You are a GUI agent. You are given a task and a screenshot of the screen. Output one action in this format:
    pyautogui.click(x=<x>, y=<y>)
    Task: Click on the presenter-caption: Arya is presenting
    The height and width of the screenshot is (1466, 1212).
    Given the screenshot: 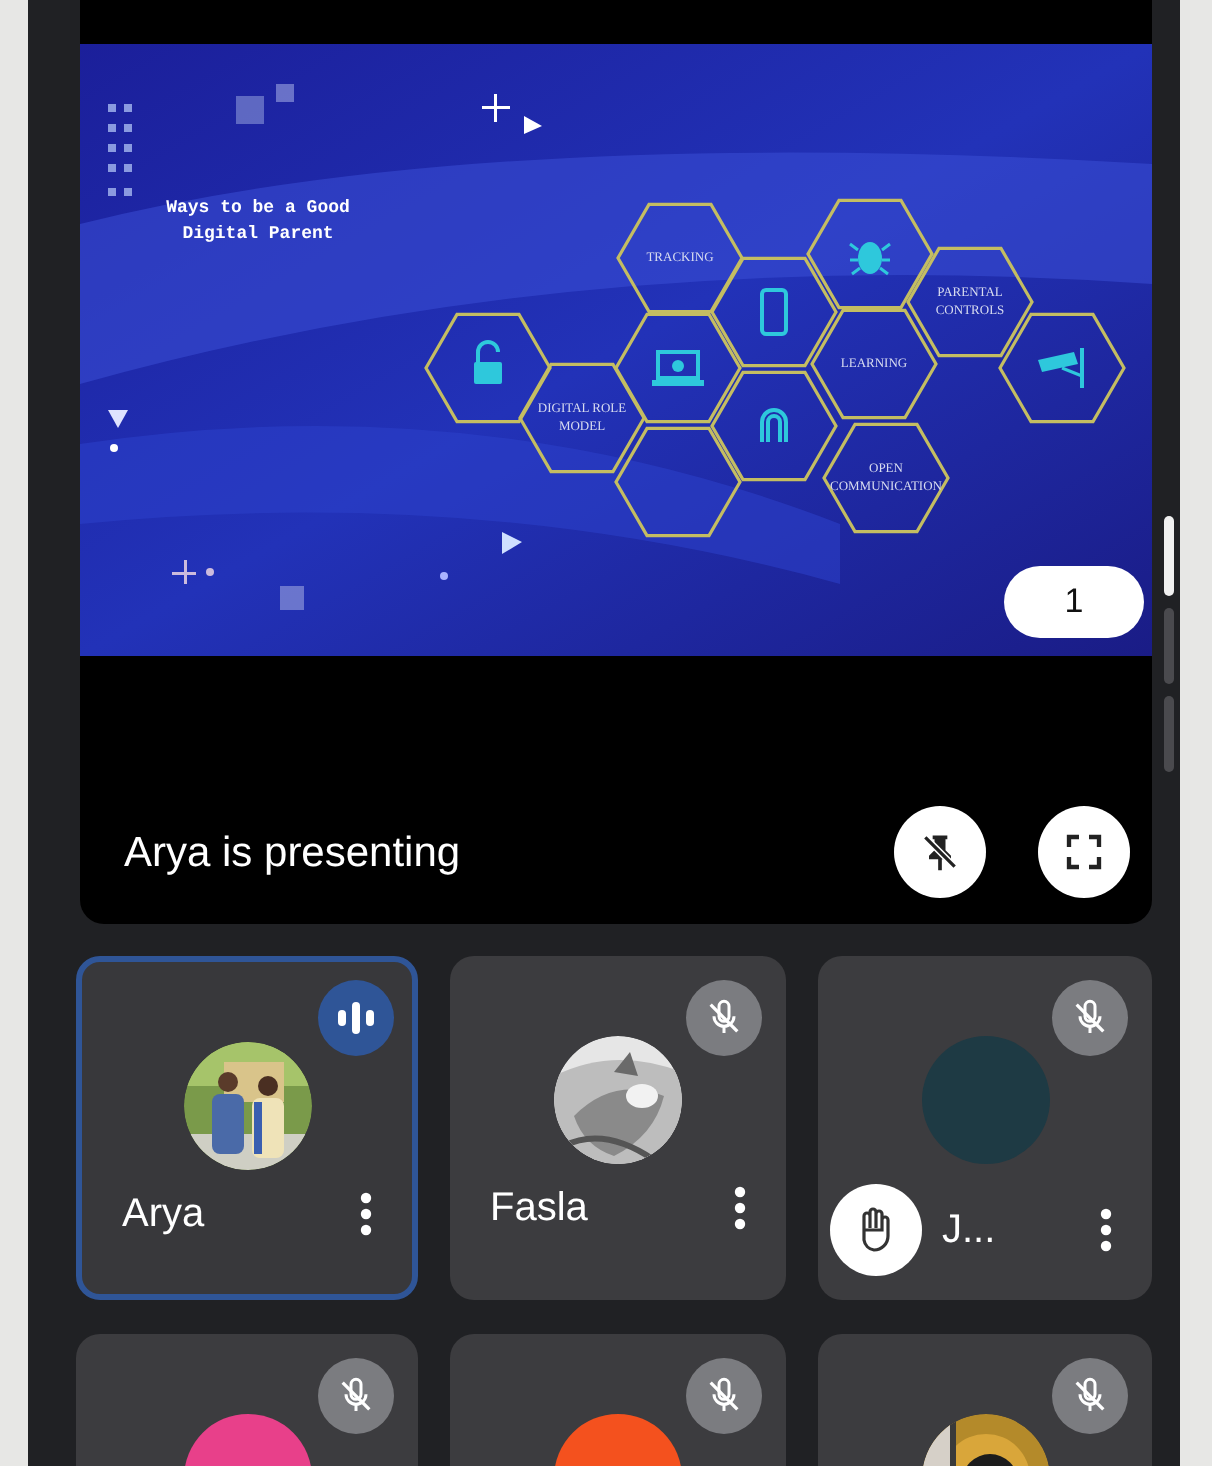 What is the action you would take?
    pyautogui.click(x=293, y=855)
    